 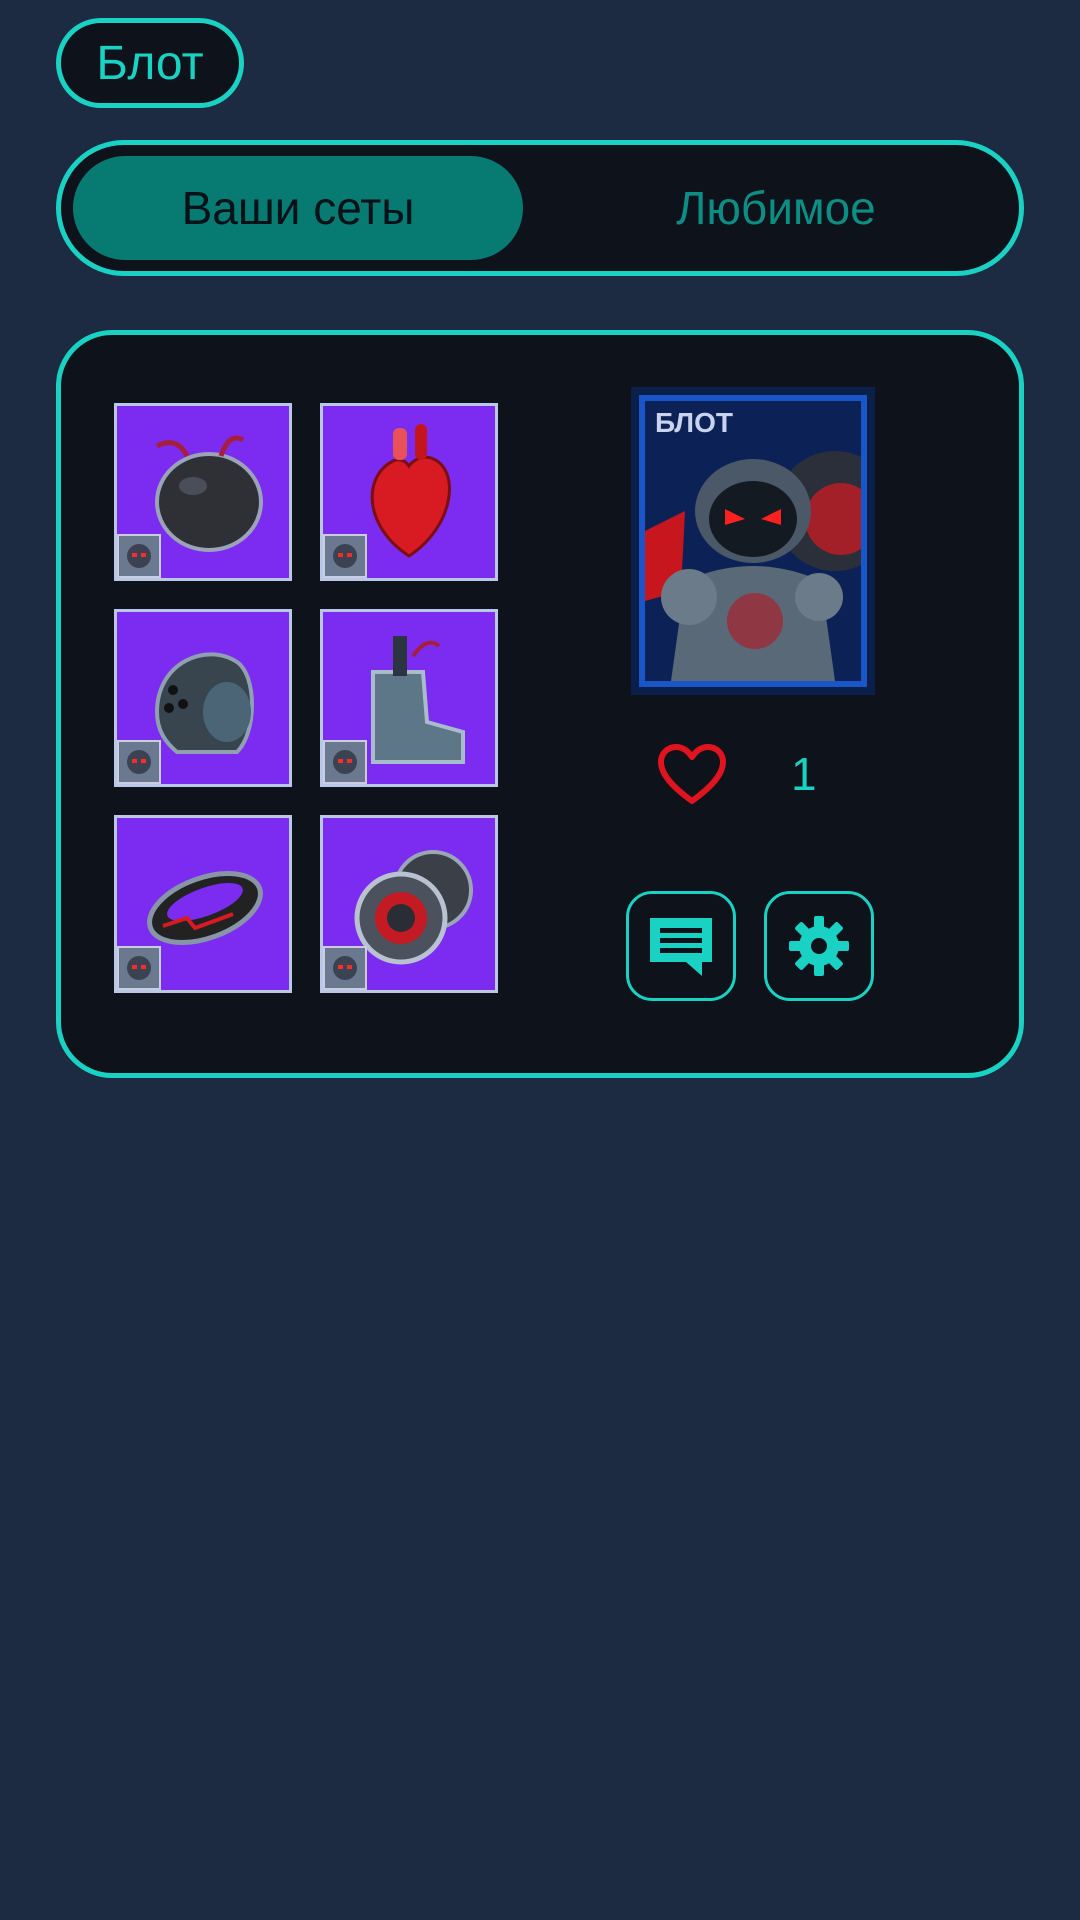 I want to click on comments-button, so click(x=681, y=946).